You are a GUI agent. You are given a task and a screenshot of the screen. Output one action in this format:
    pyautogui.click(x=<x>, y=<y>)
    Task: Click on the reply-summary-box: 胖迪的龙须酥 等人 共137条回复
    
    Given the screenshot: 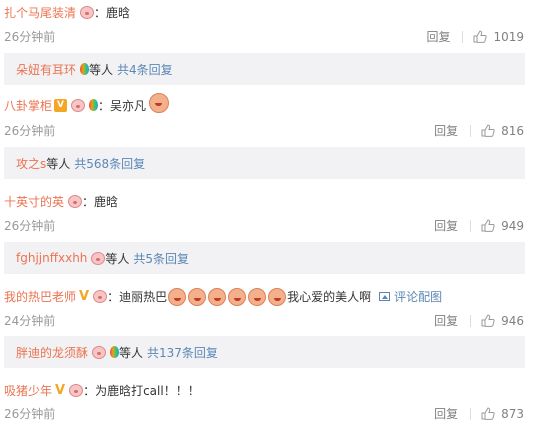 What is the action you would take?
    pyautogui.click(x=264, y=352)
    